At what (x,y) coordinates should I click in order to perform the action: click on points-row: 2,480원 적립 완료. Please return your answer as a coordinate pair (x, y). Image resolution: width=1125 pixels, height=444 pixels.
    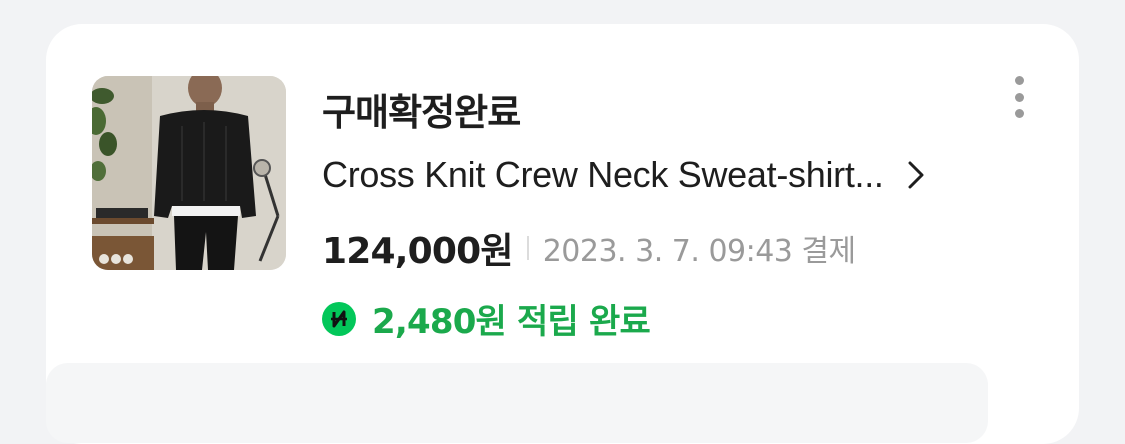
    Looking at the image, I should click on (486, 318).